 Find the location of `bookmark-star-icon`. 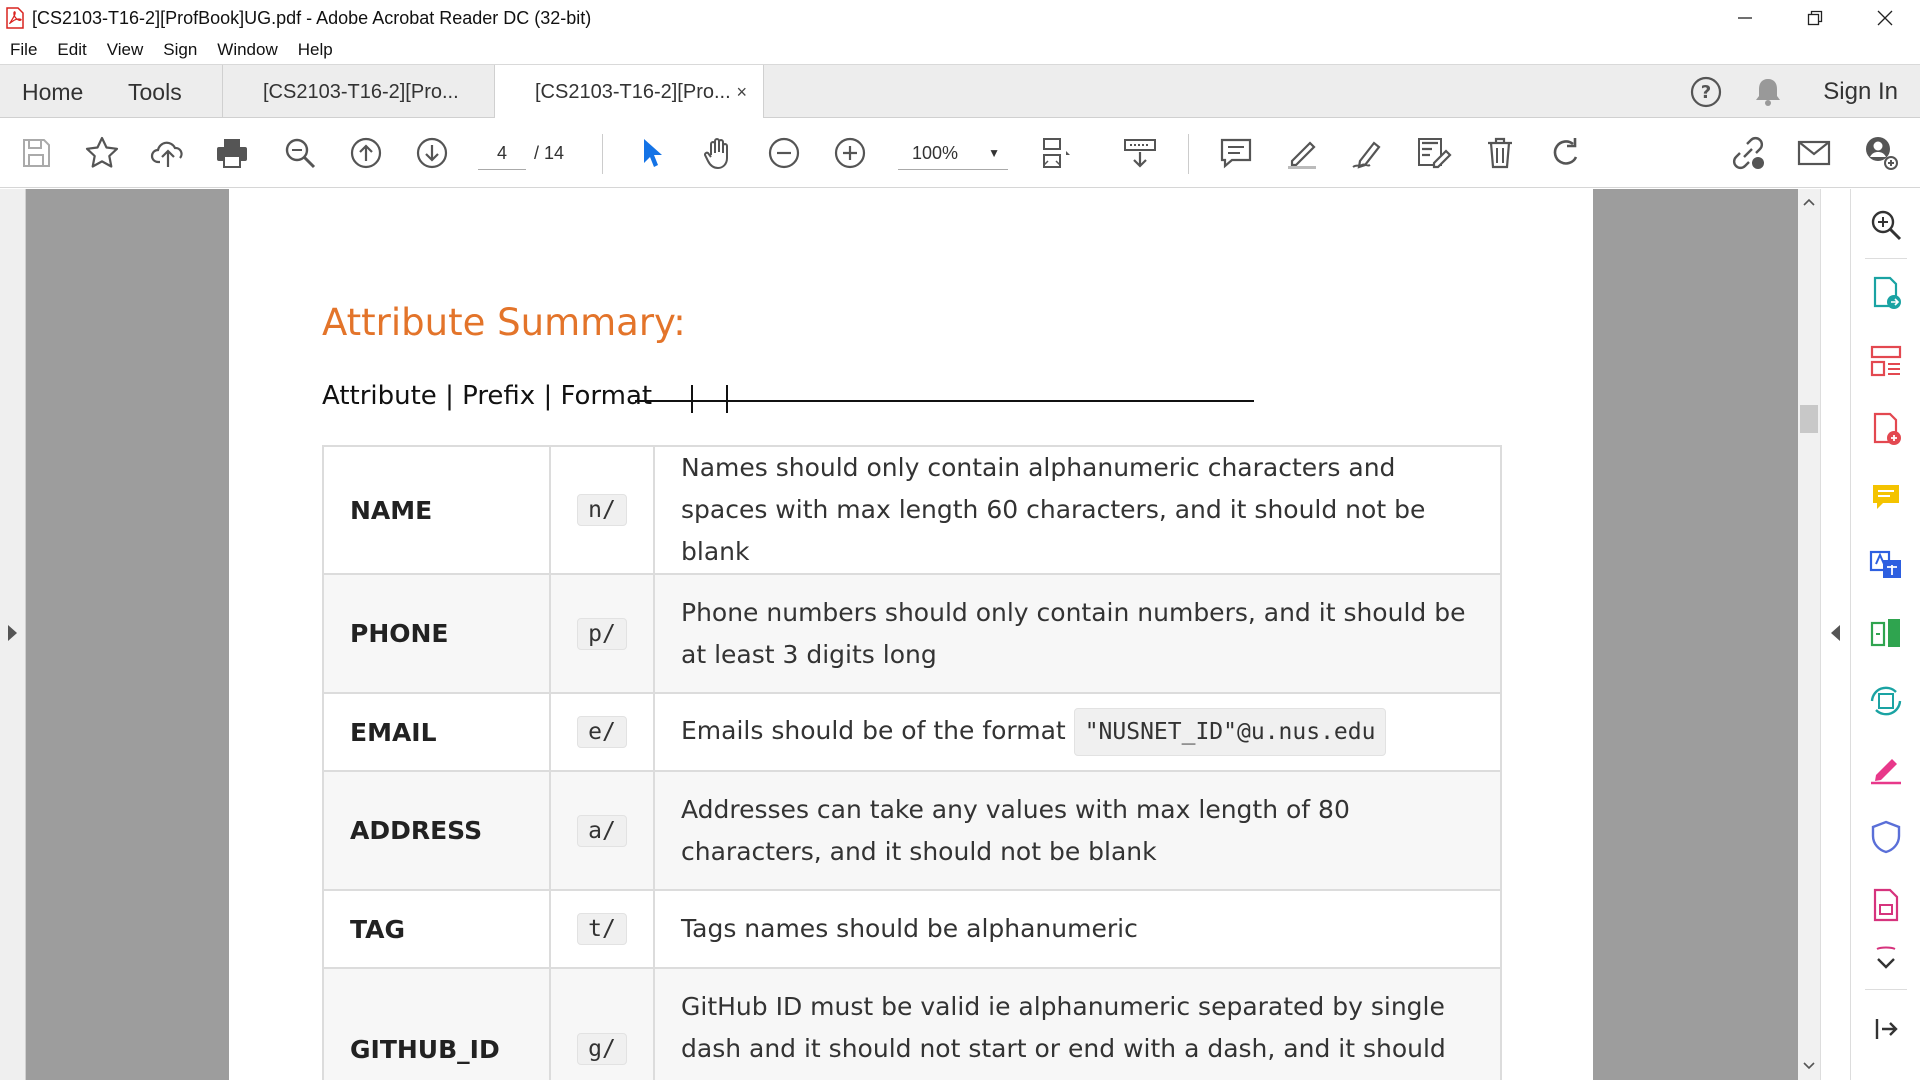

bookmark-star-icon is located at coordinates (102, 152).